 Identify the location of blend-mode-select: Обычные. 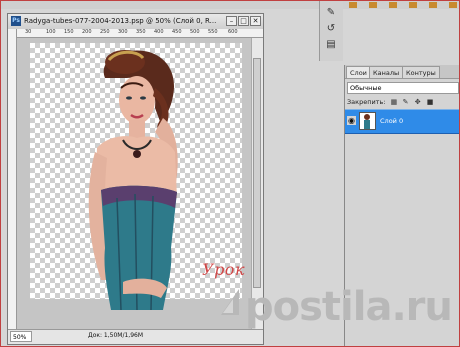
(403, 88).